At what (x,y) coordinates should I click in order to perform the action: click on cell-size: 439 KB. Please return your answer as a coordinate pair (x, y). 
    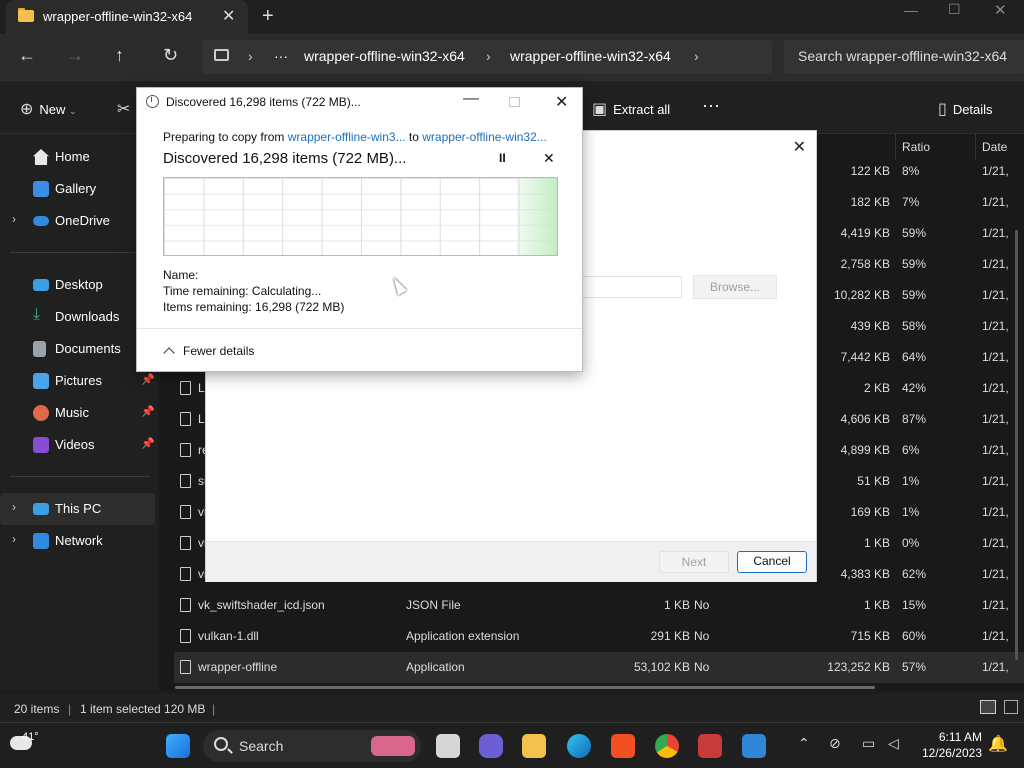
    Looking at the image, I should click on (870, 326).